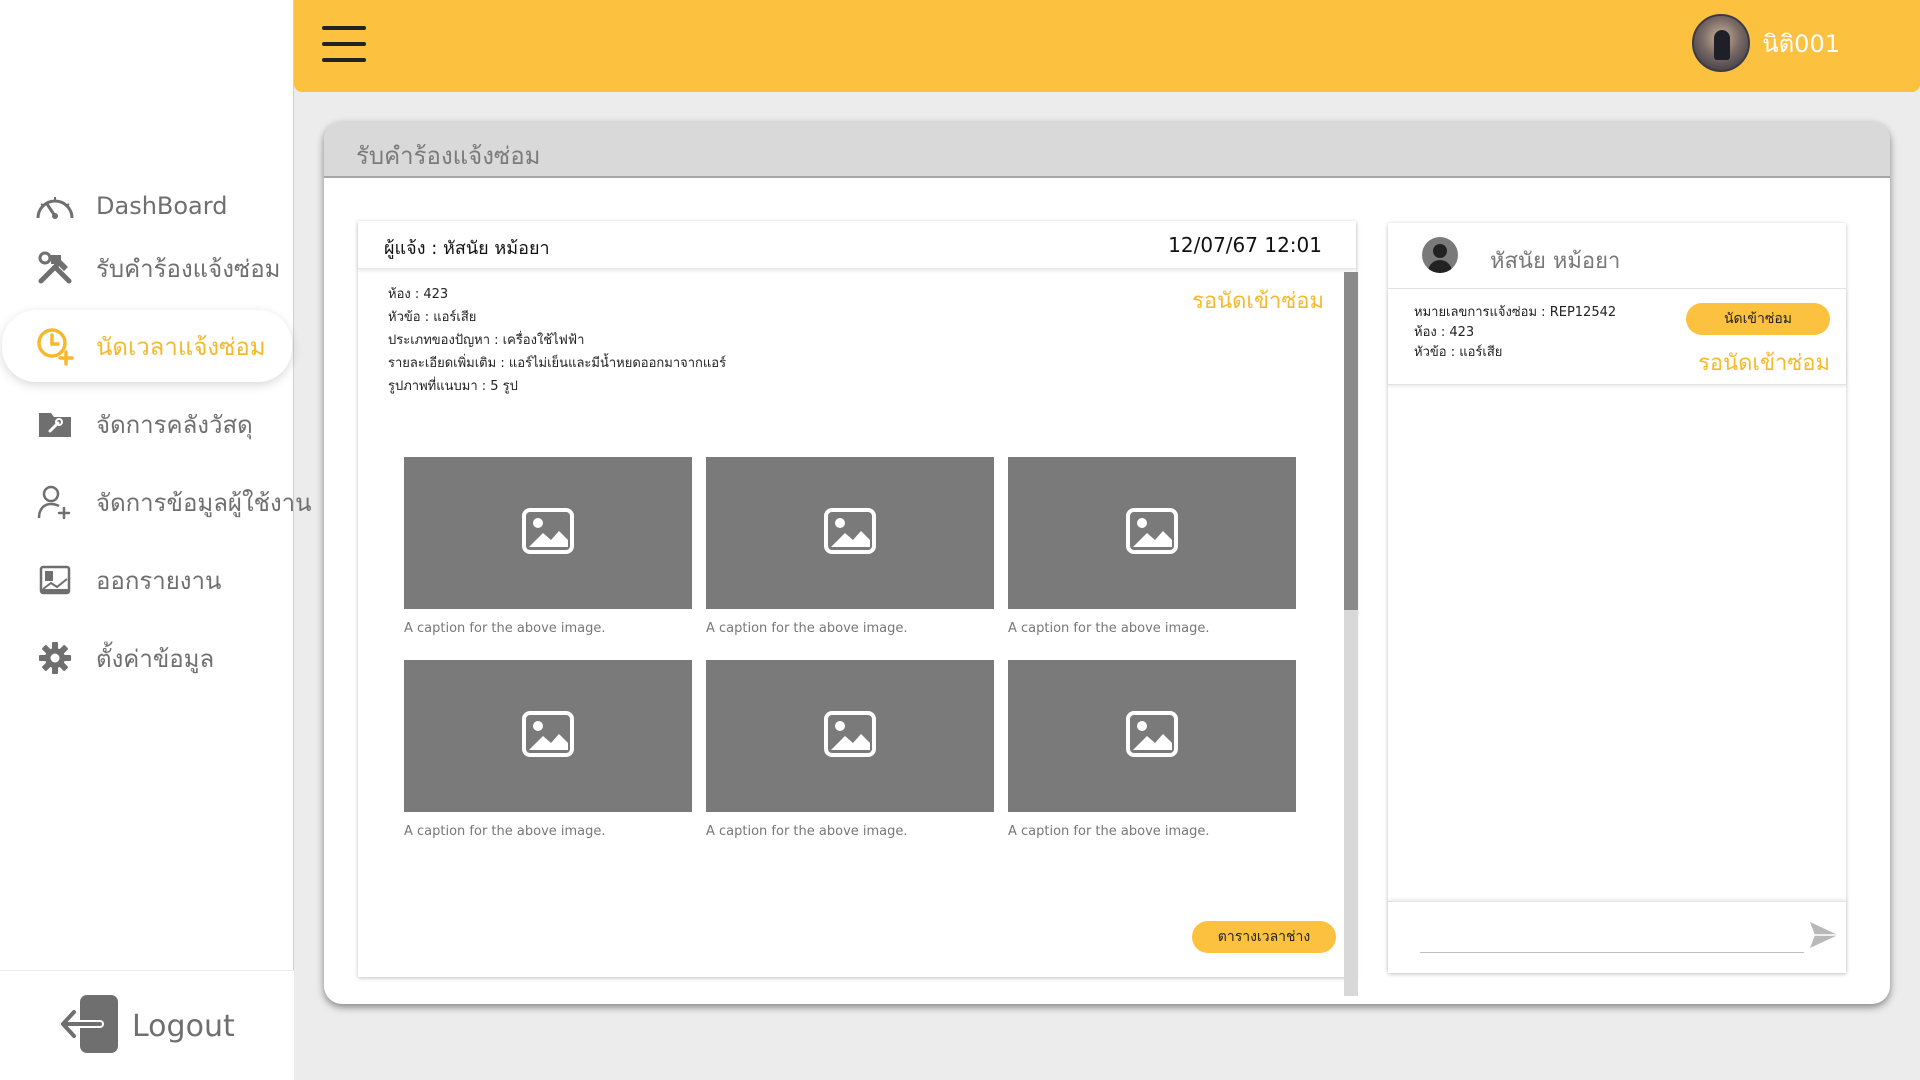 The width and height of the screenshot is (1920, 1080). I want to click on clock-plus-icon, so click(55, 346).